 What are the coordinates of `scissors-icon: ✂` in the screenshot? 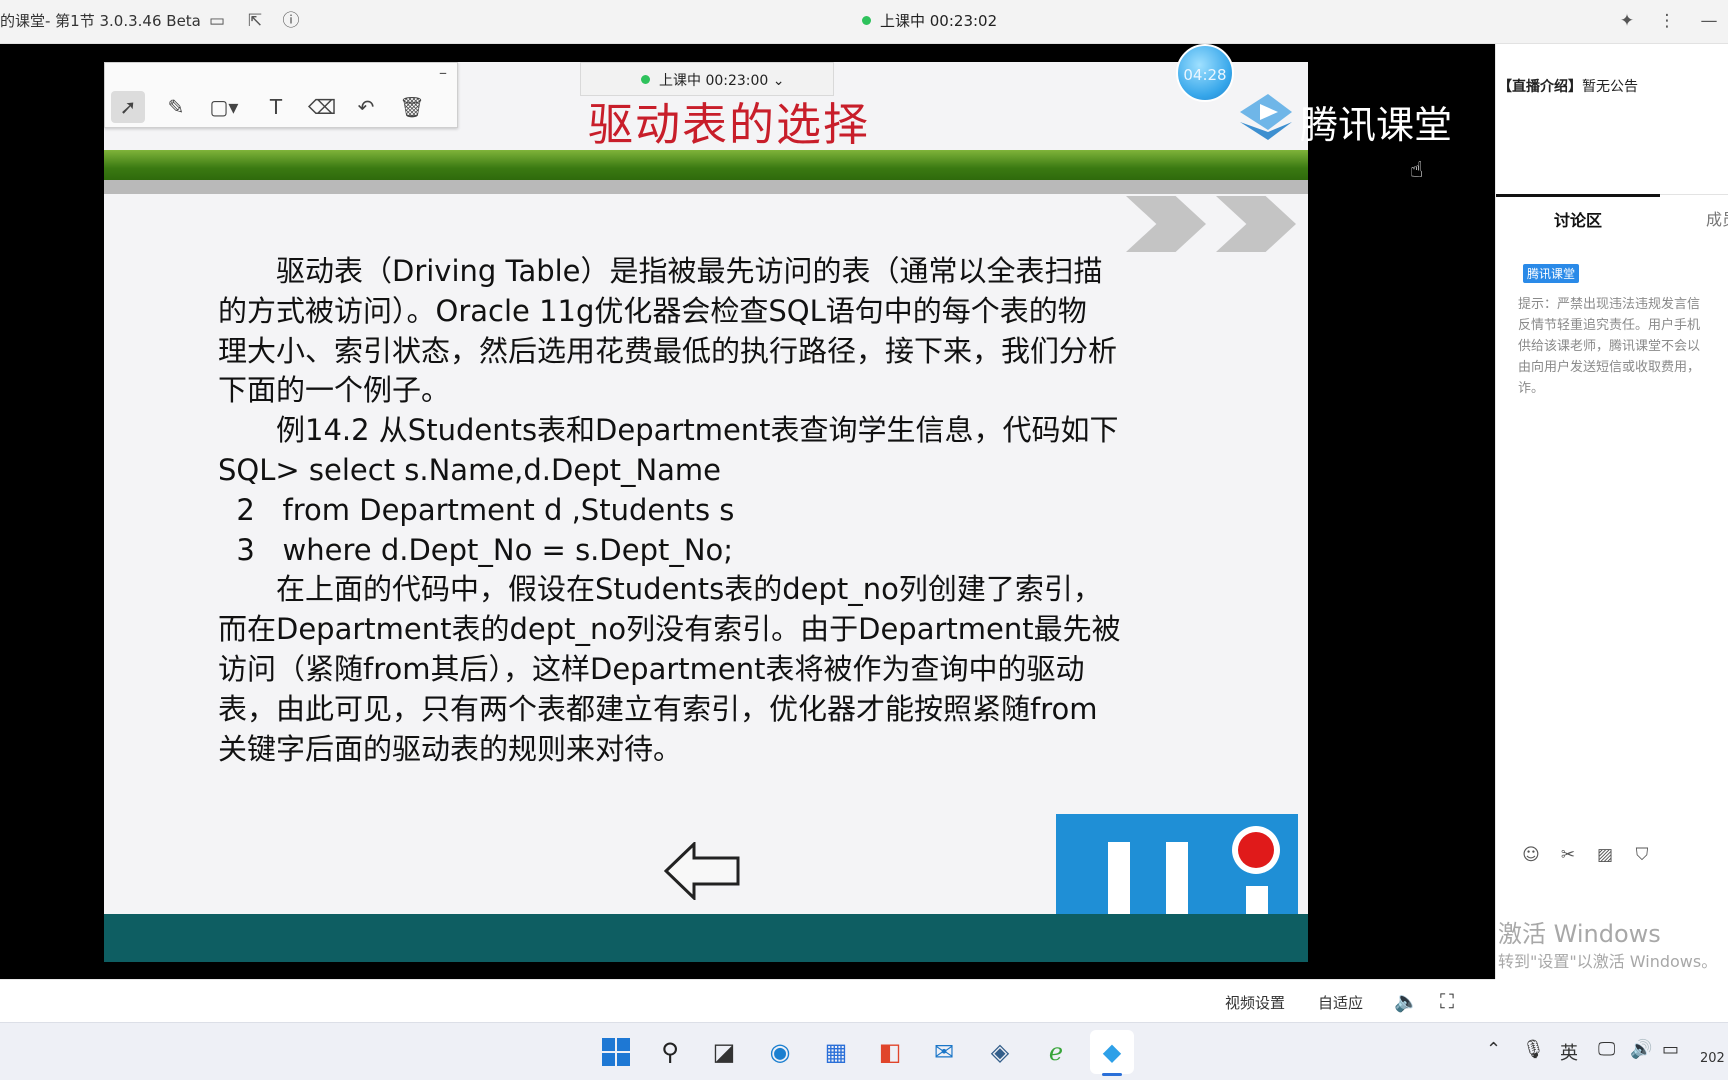 It's located at (1568, 855).